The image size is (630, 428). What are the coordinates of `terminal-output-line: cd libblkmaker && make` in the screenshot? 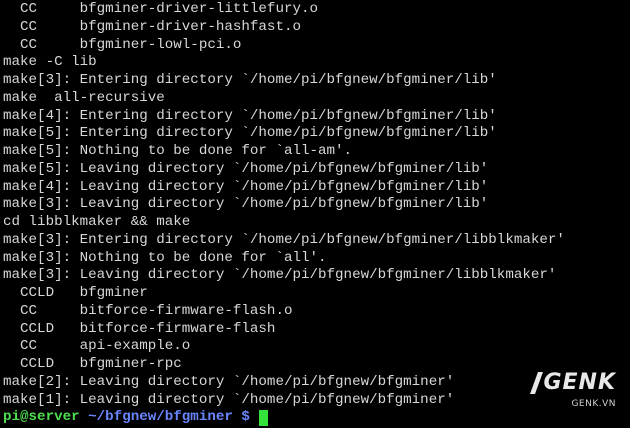 It's located at (97, 222).